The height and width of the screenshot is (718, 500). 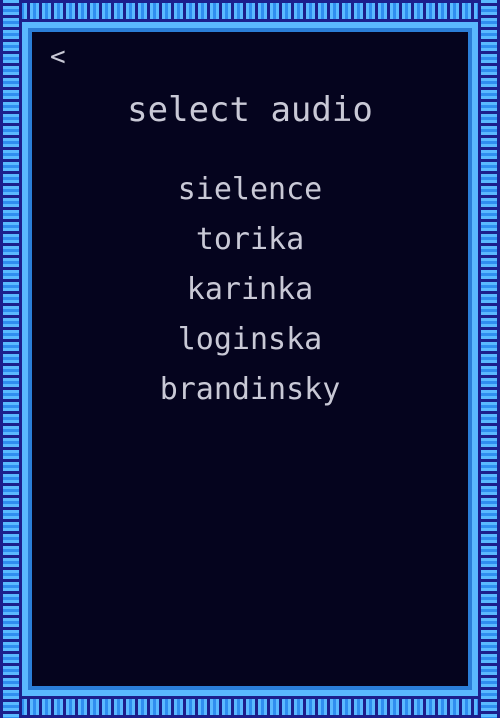 What do you see at coordinates (250, 195) in the screenshot?
I see `audio-option-sielence: sielence` at bounding box center [250, 195].